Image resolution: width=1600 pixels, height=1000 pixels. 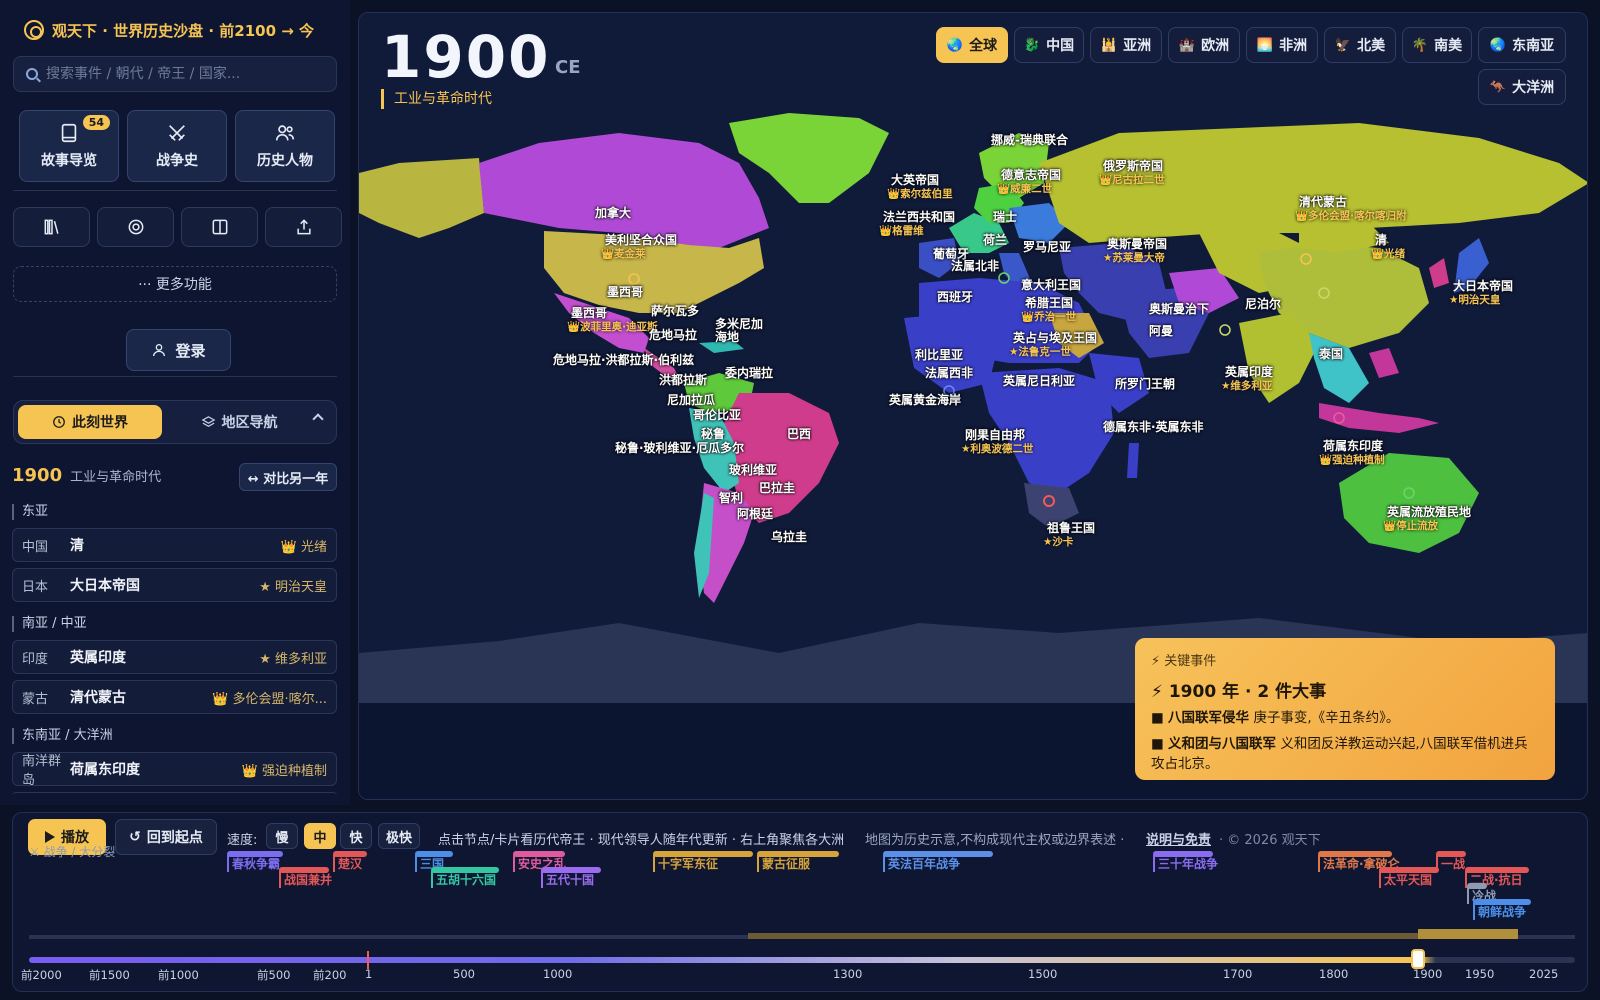 What do you see at coordinates (347, 863) in the screenshot?
I see `timeline-event-label: 楚汉` at bounding box center [347, 863].